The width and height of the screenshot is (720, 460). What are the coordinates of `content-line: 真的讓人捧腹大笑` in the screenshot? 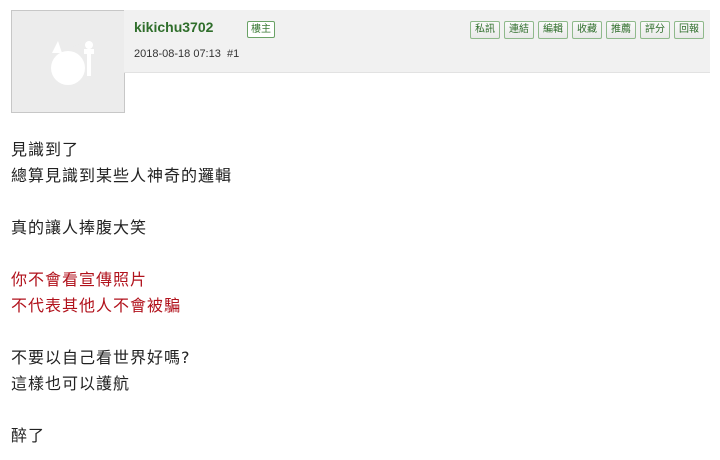 It's located at (79, 227).